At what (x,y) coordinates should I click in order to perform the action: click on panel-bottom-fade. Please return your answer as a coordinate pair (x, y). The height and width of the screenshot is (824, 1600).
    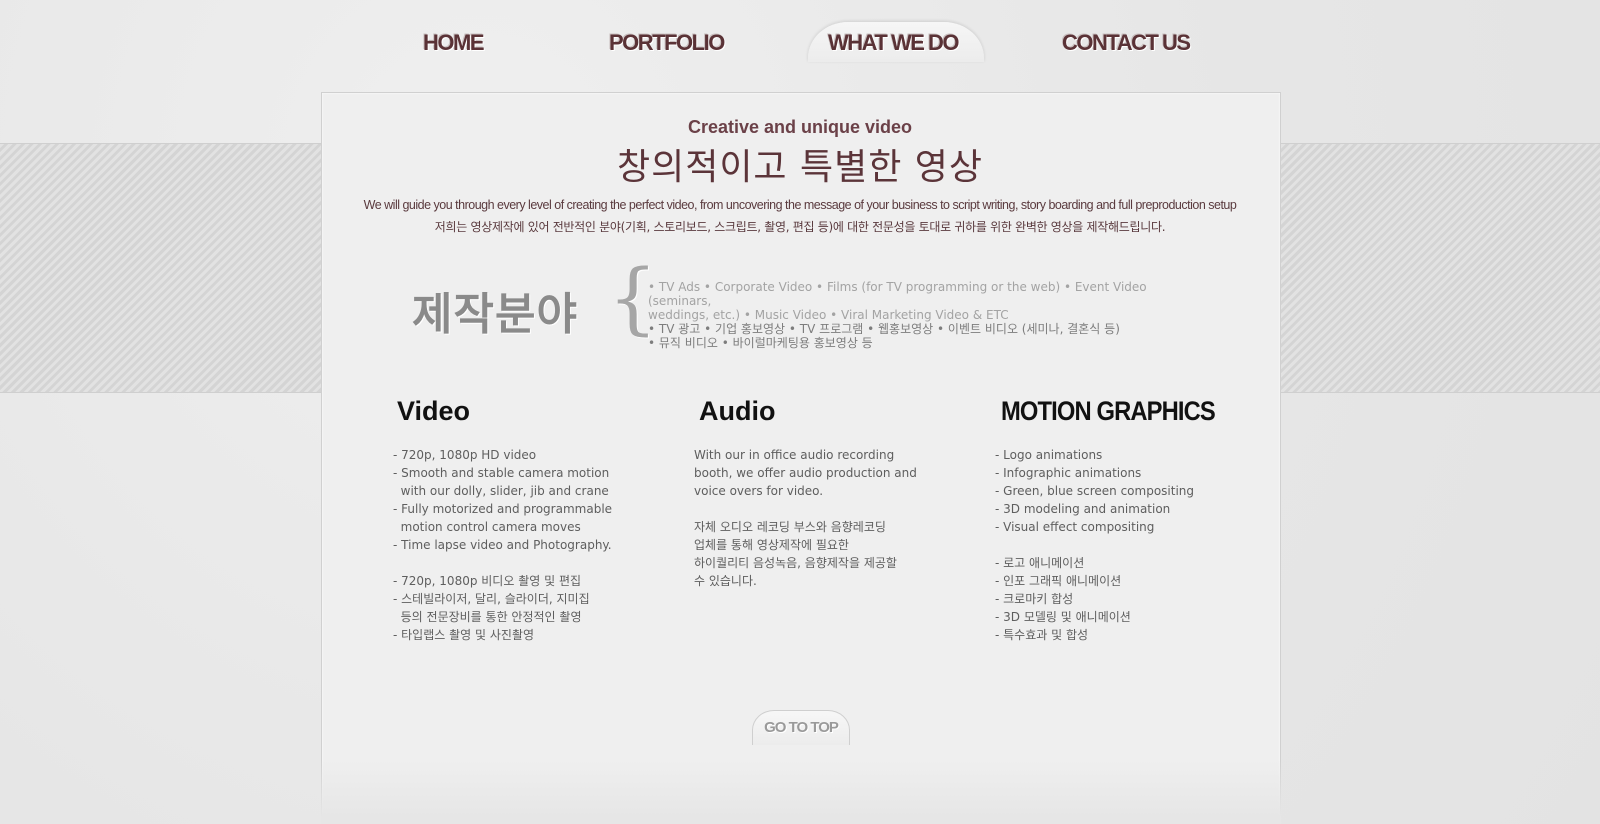
    Looking at the image, I should click on (801, 792).